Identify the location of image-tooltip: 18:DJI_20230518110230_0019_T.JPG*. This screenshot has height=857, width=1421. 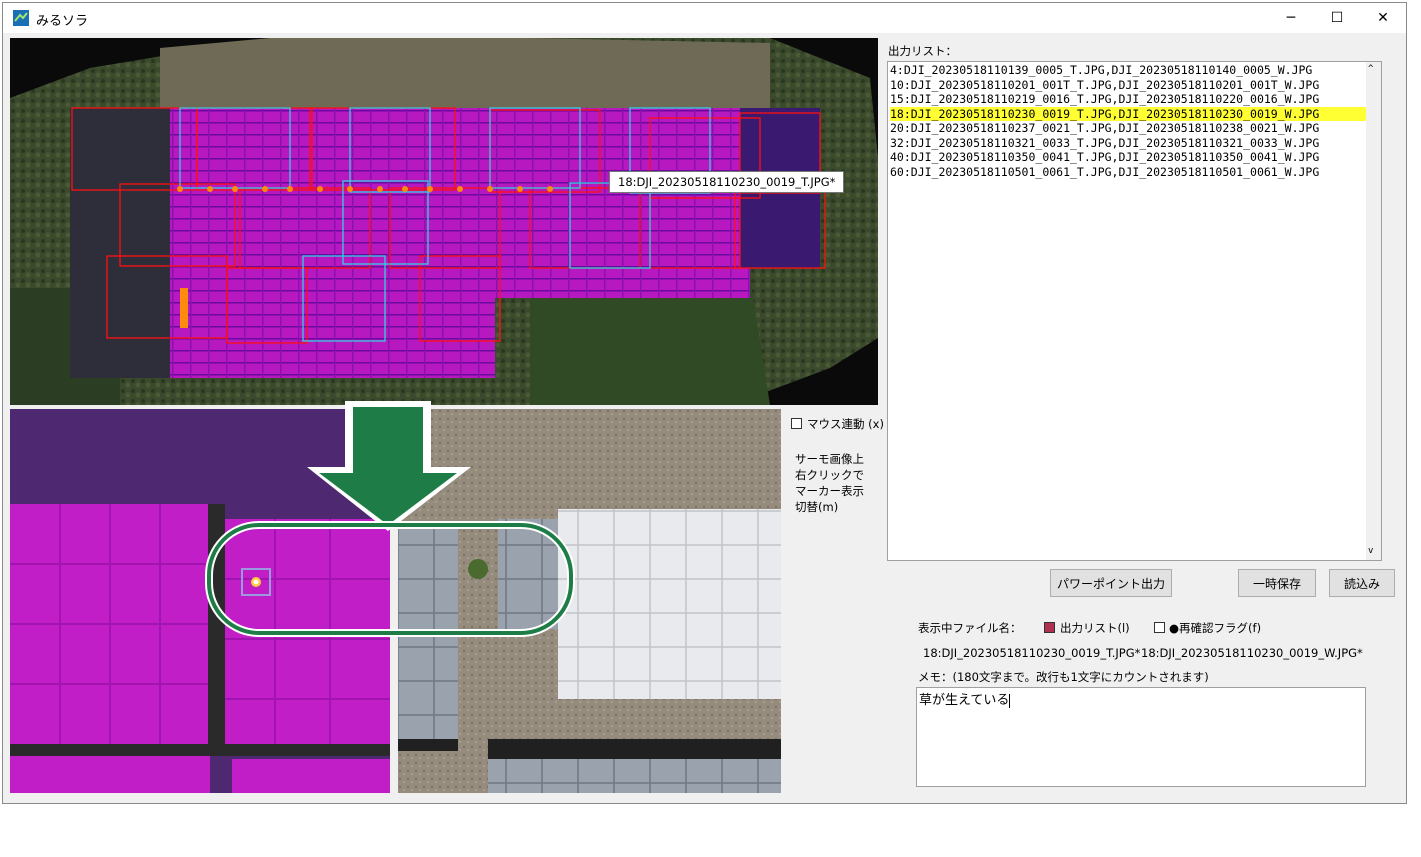
(727, 182).